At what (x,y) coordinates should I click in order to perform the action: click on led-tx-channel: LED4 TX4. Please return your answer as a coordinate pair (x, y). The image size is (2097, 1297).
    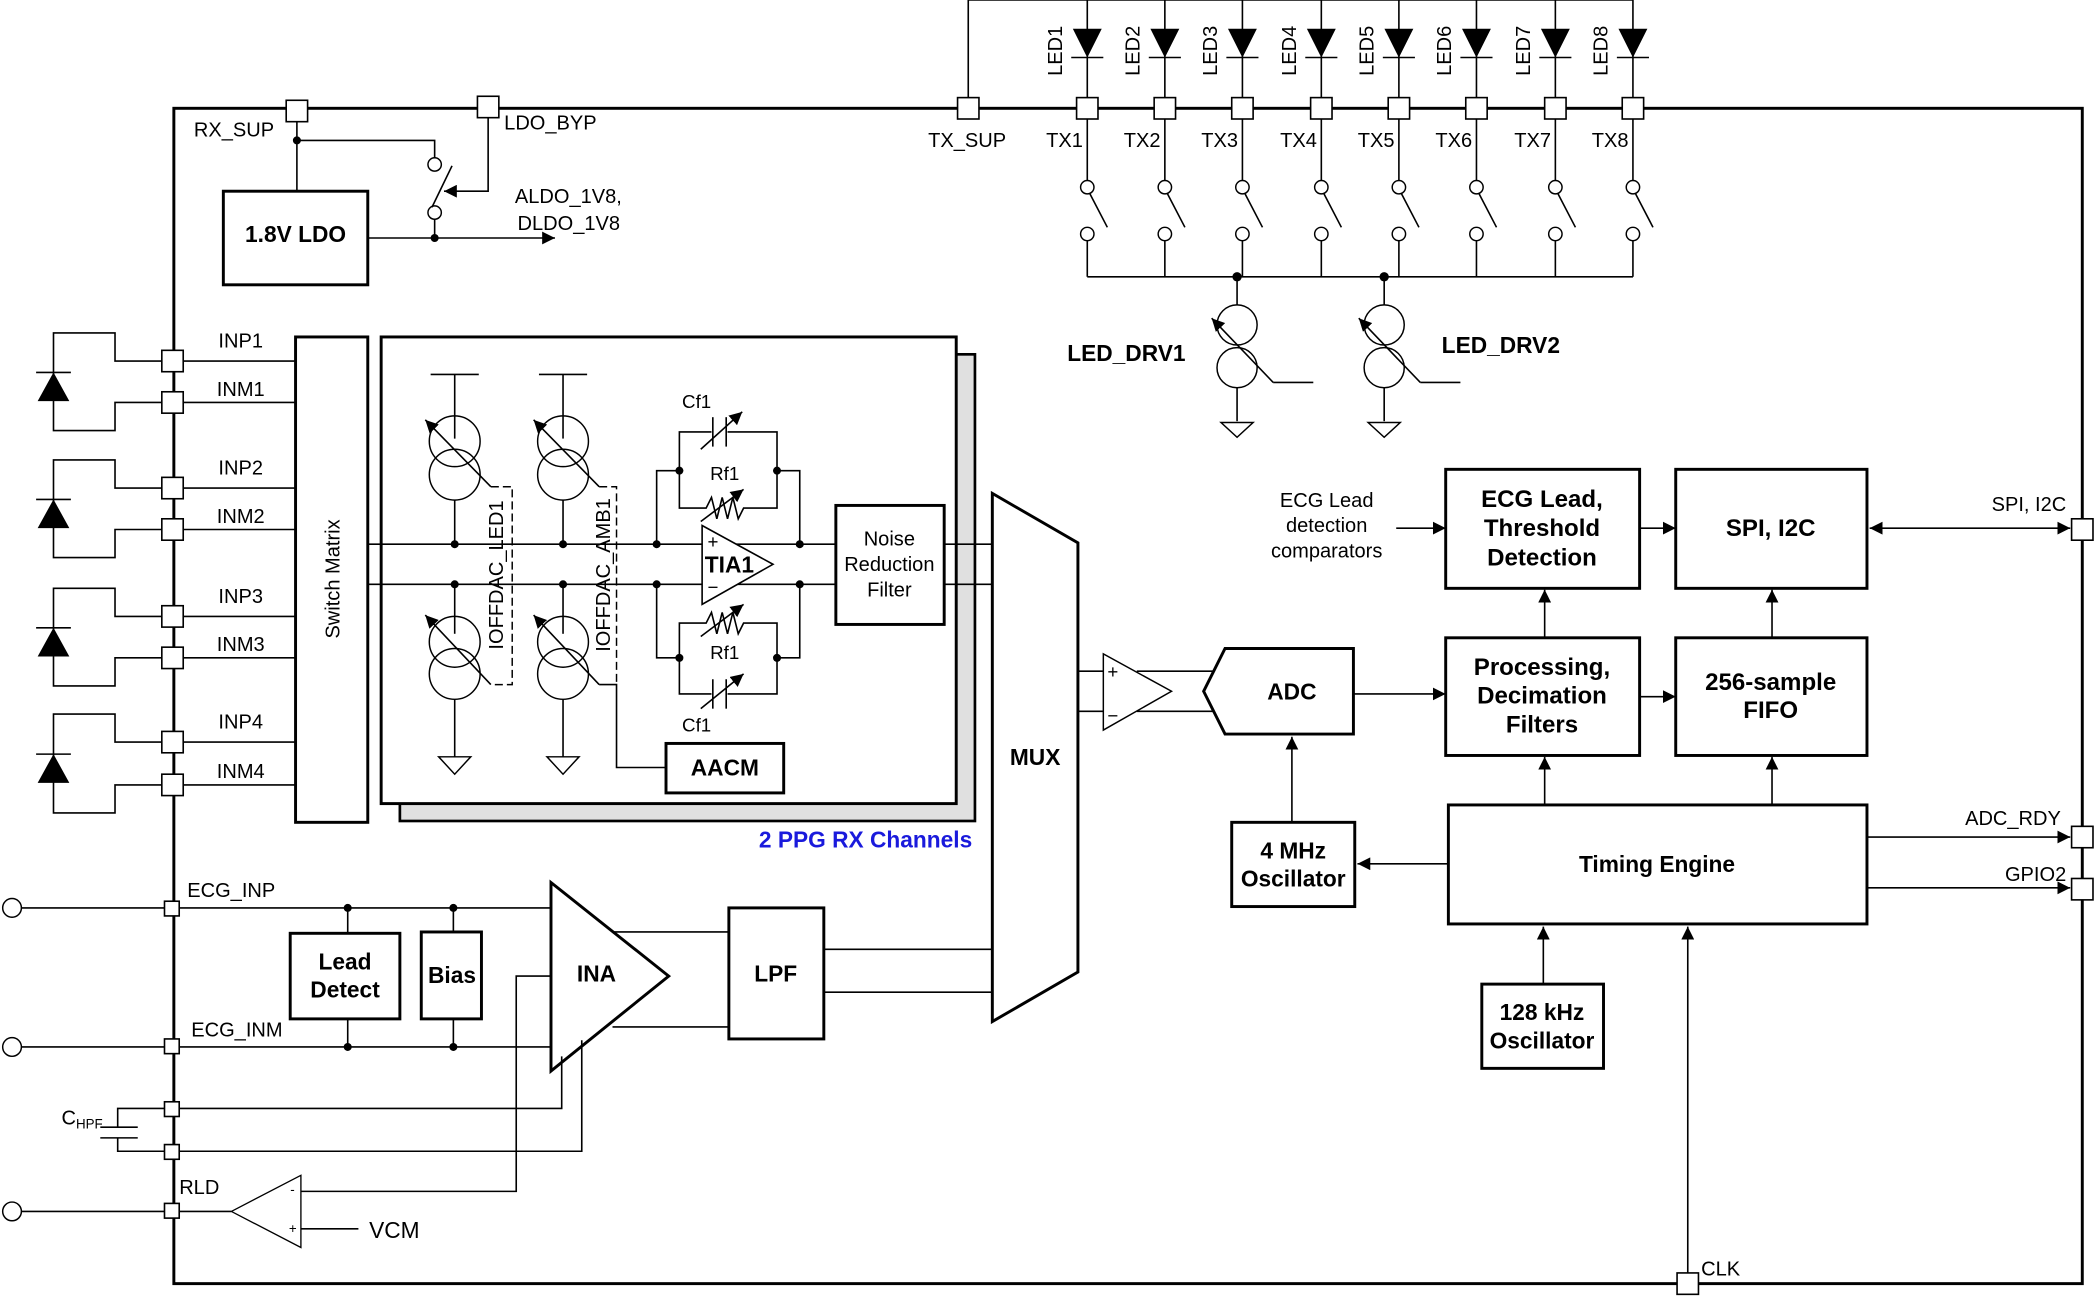
    Looking at the image, I should click on (1311, 138).